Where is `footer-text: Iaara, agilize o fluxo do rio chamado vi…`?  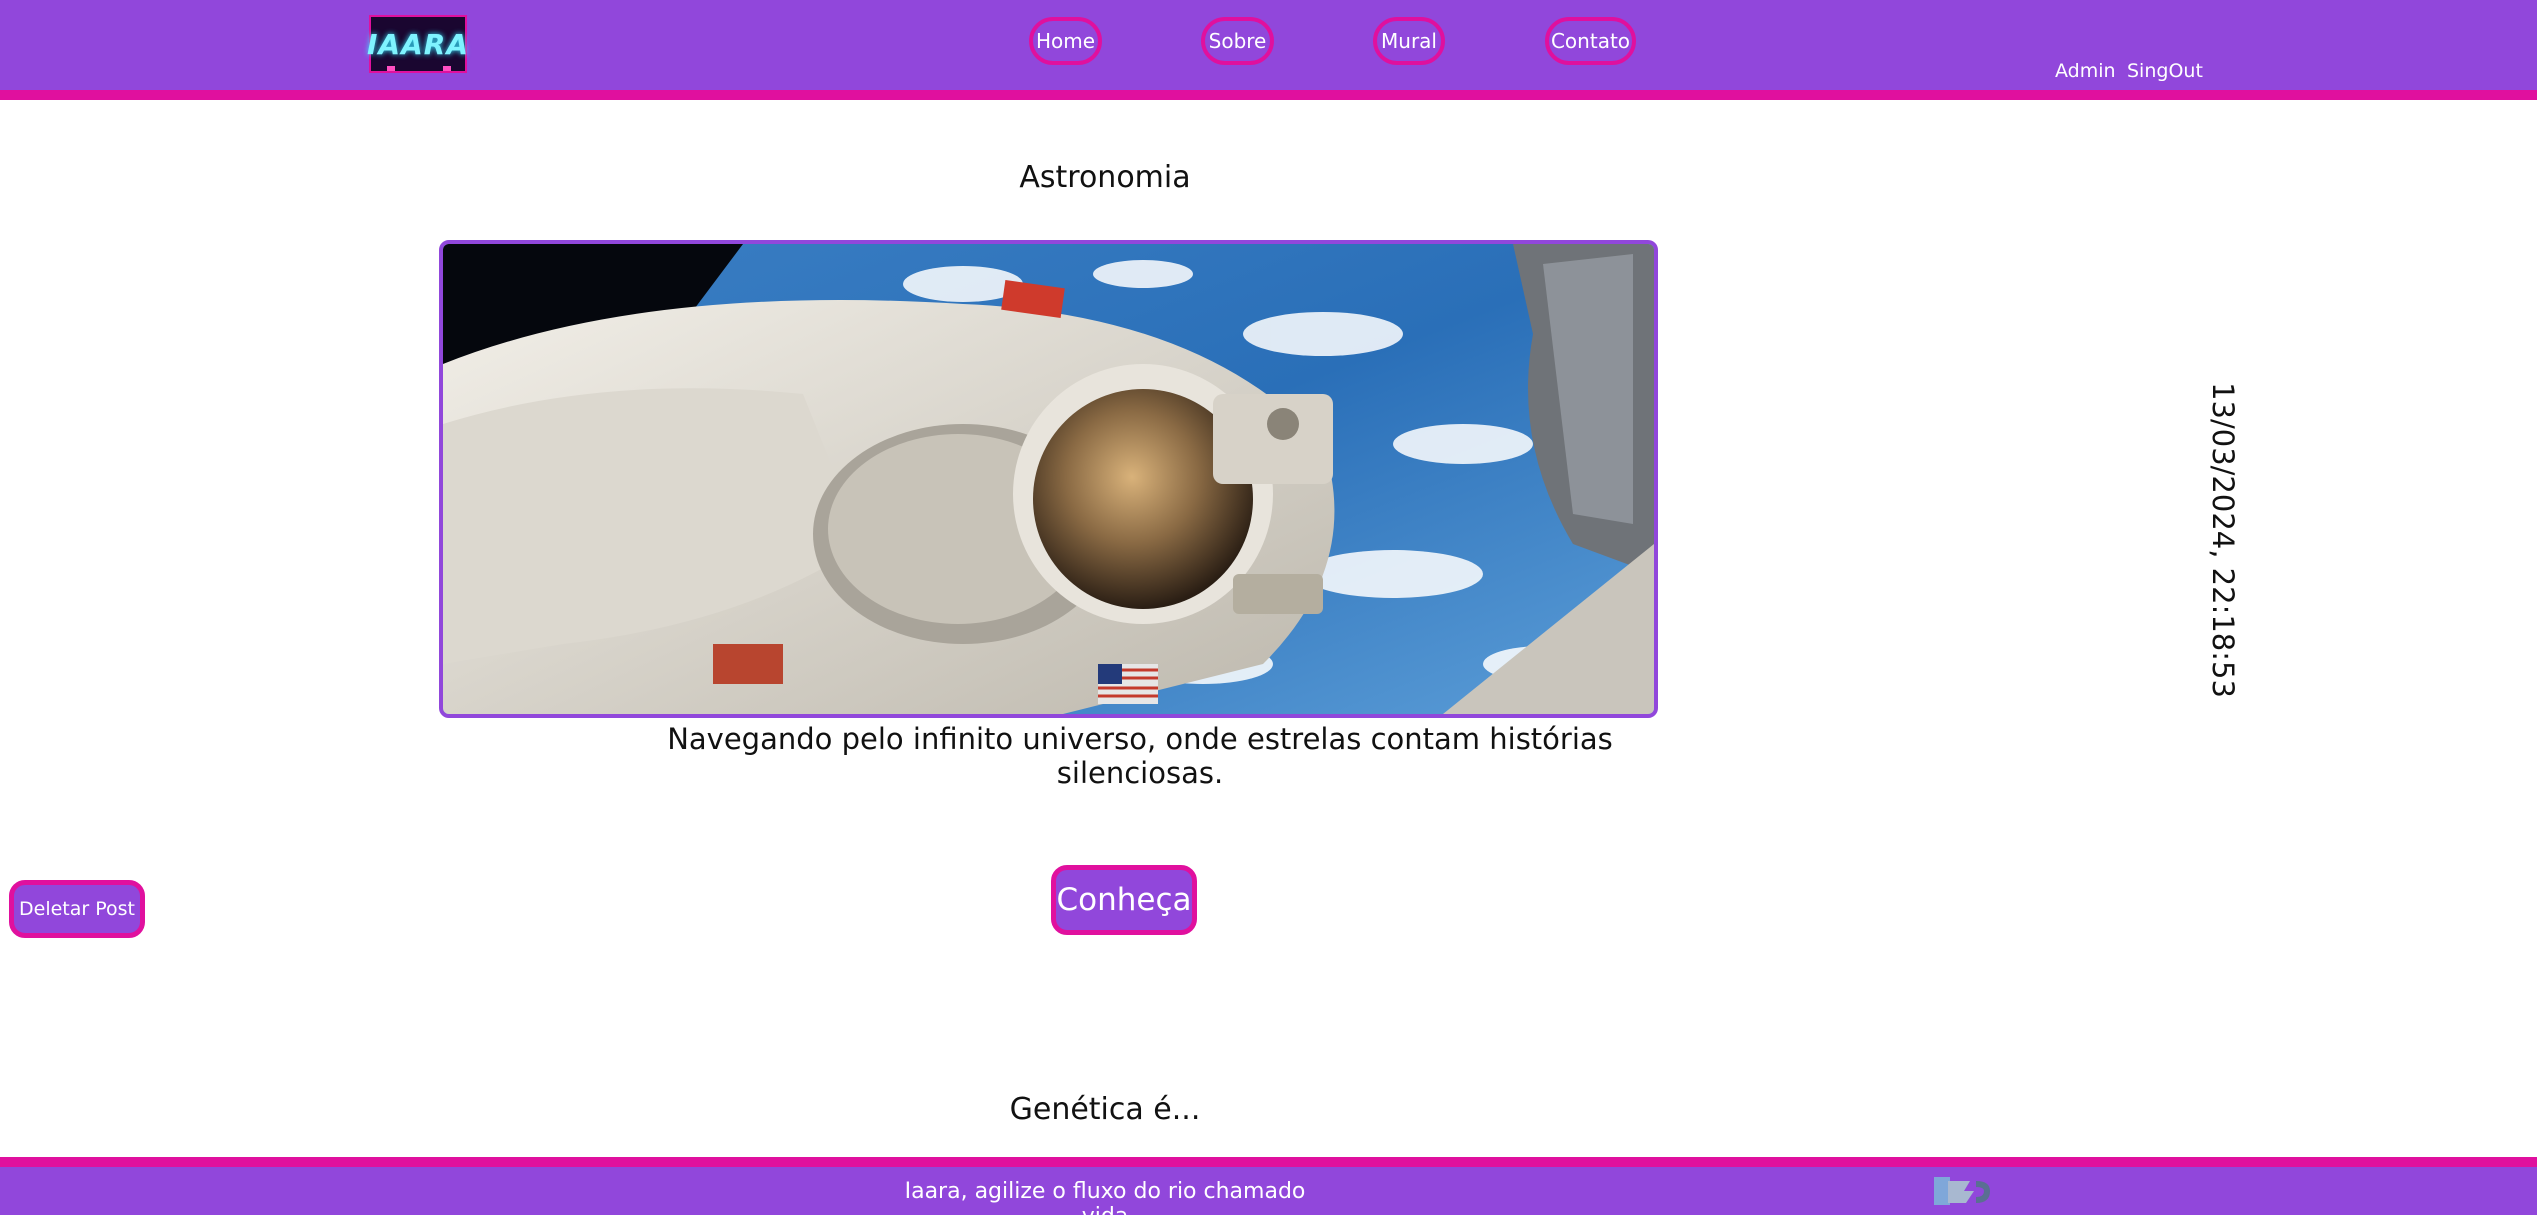
footer-text: Iaara, agilize o fluxo do rio chamado vi… is located at coordinates (1105, 1204).